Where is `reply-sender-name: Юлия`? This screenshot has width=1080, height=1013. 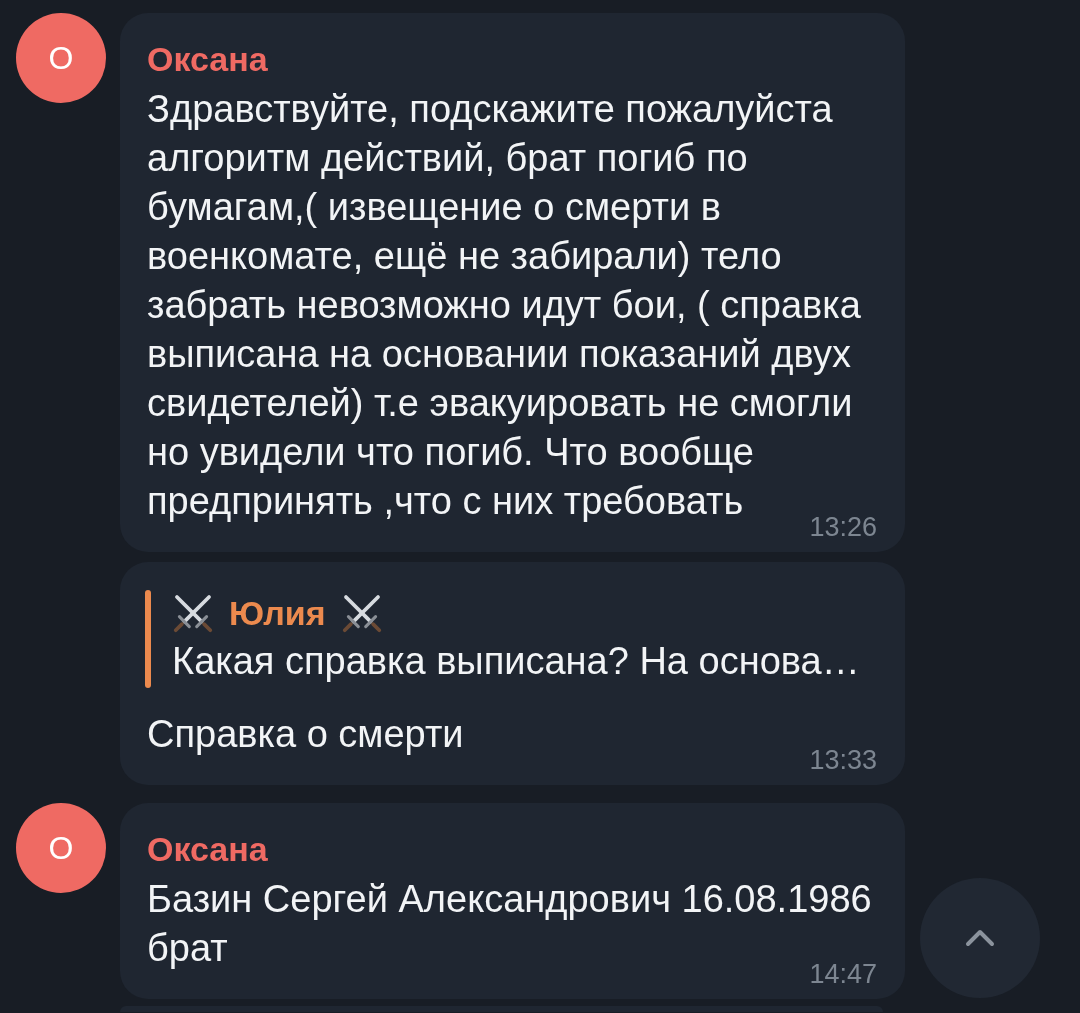 reply-sender-name: Юлия is located at coordinates (277, 613).